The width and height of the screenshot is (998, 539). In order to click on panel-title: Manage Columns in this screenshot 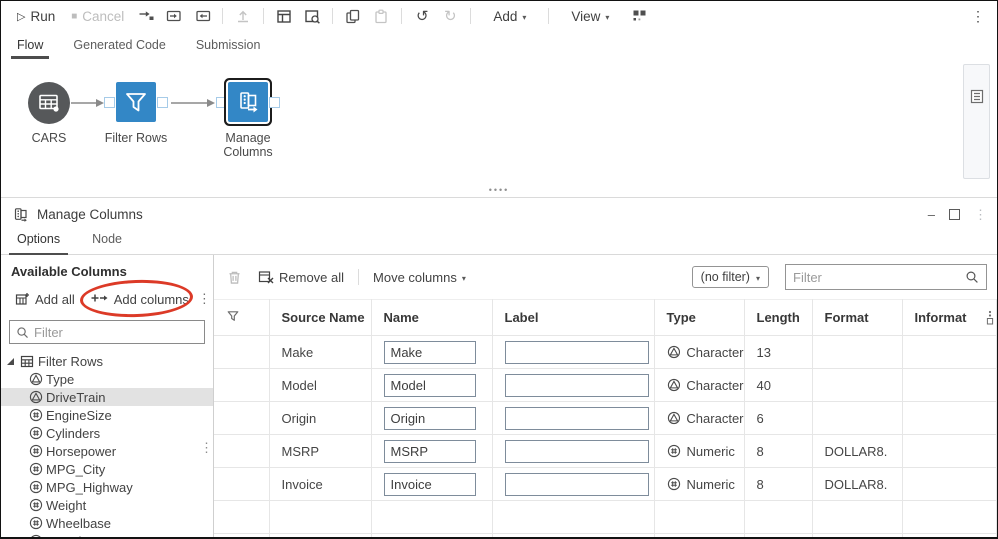, I will do `click(90, 214)`.